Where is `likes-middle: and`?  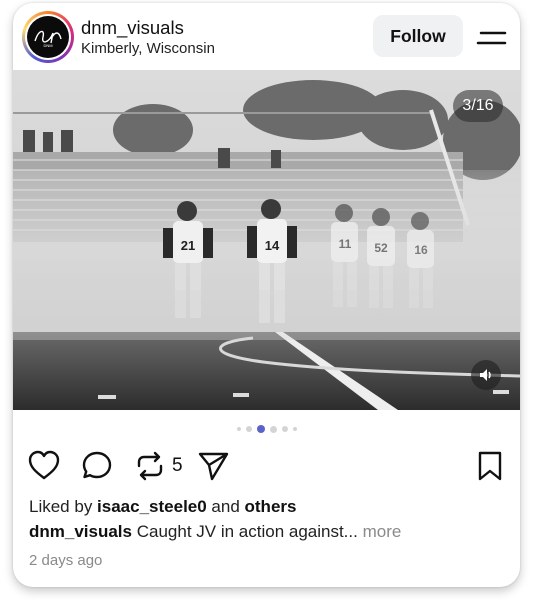 likes-middle: and is located at coordinates (225, 506).